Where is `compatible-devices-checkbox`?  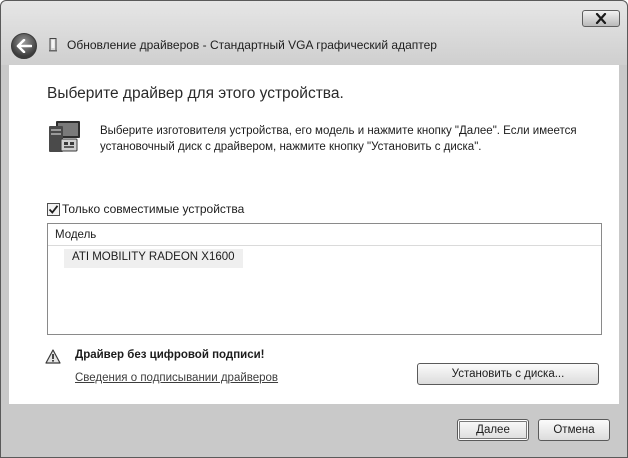 compatible-devices-checkbox is located at coordinates (53, 209).